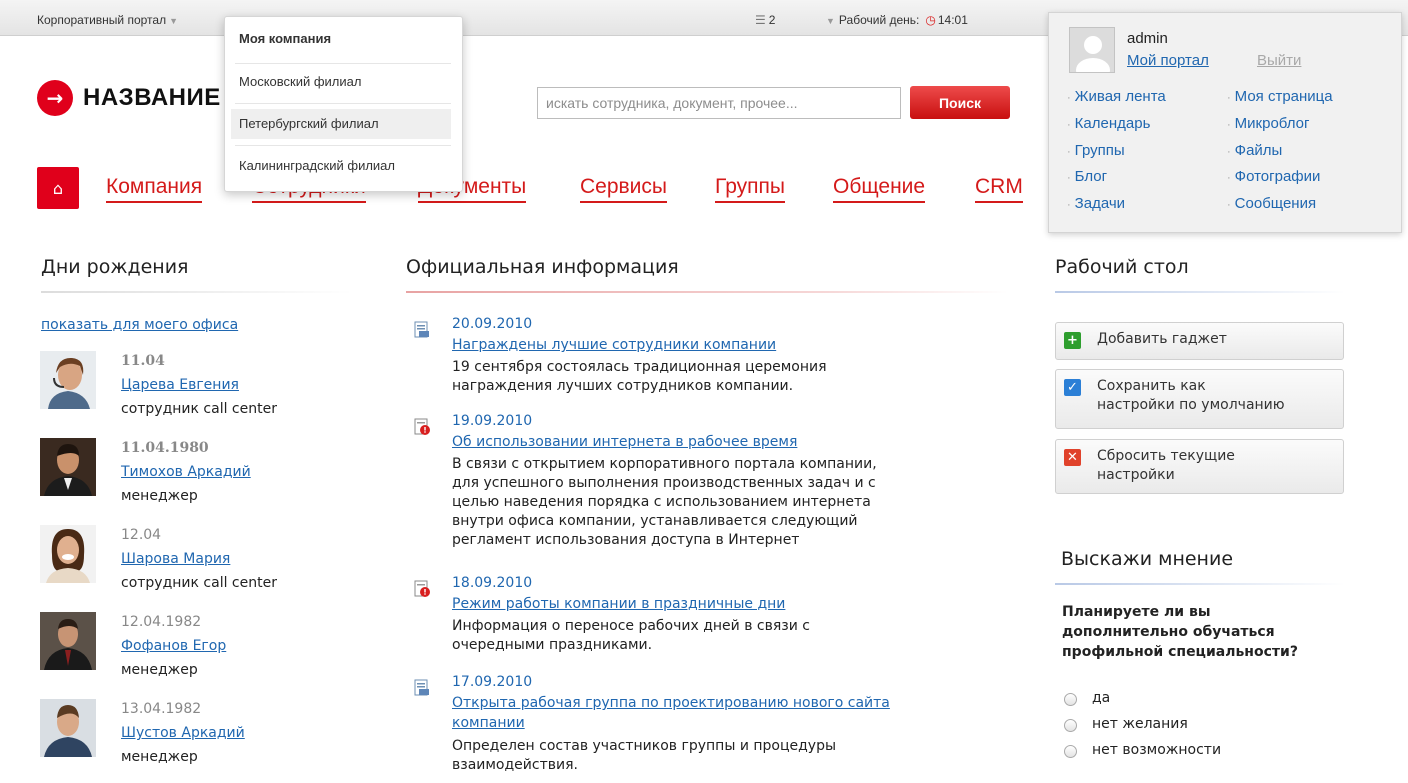 This screenshot has height=783, width=1408. What do you see at coordinates (1100, 203) in the screenshot?
I see `user-link-label: Задачи` at bounding box center [1100, 203].